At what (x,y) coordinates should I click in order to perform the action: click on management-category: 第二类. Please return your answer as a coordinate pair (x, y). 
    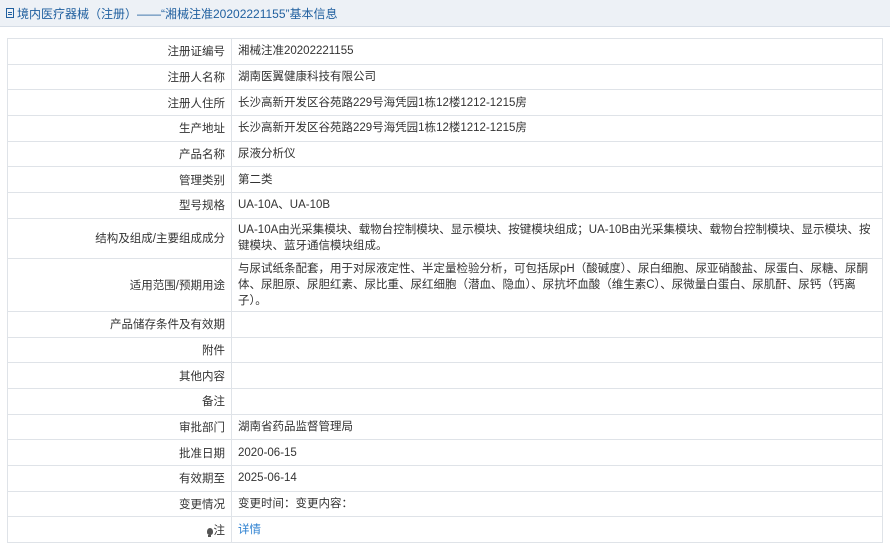
    Looking at the image, I should click on (557, 180).